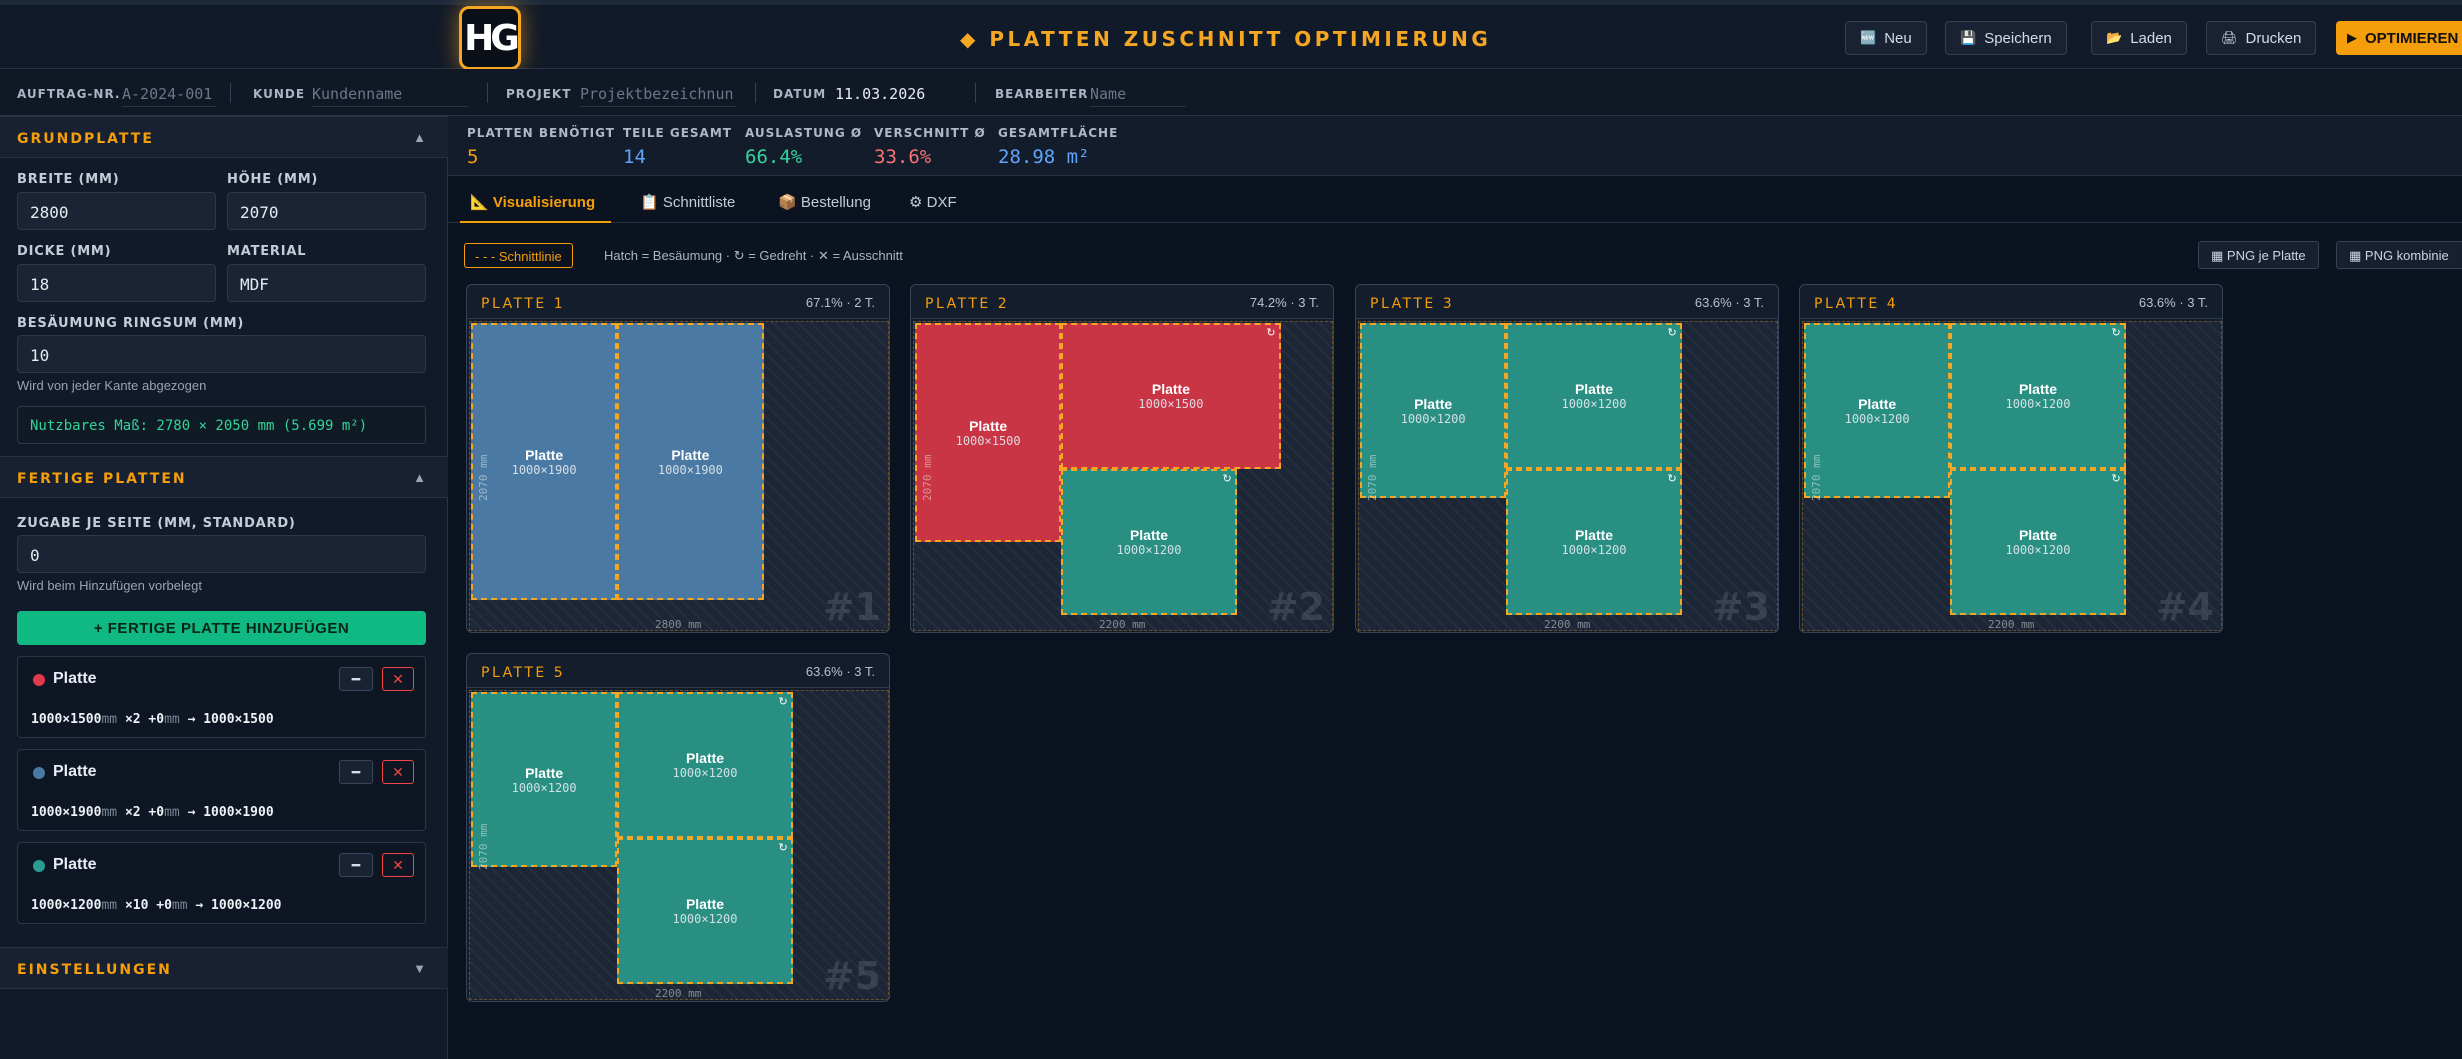  What do you see at coordinates (1138, 93) in the screenshot?
I see `editor-input: Name` at bounding box center [1138, 93].